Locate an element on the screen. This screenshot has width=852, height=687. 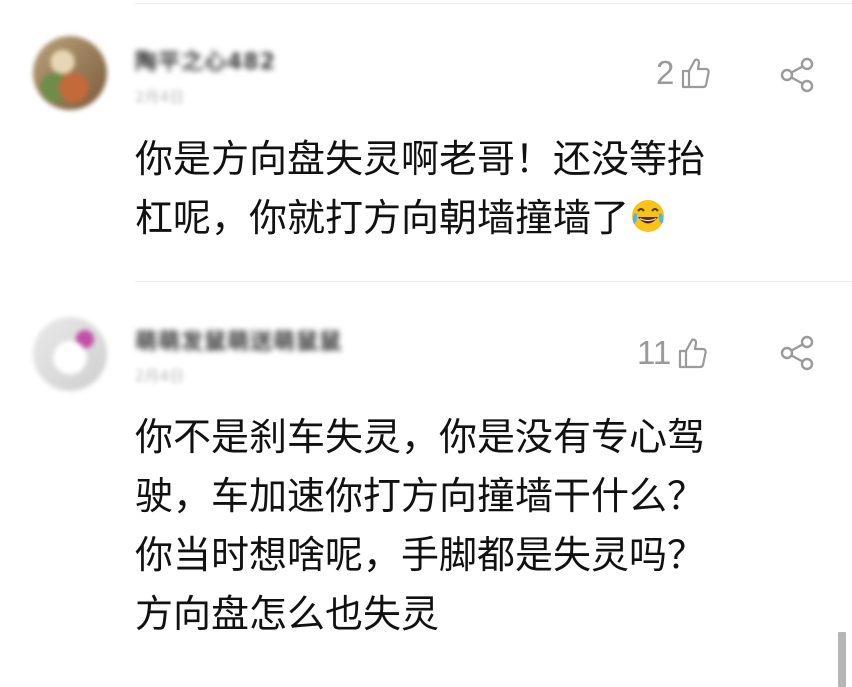
laughing-tears-icon is located at coordinates (648, 212).